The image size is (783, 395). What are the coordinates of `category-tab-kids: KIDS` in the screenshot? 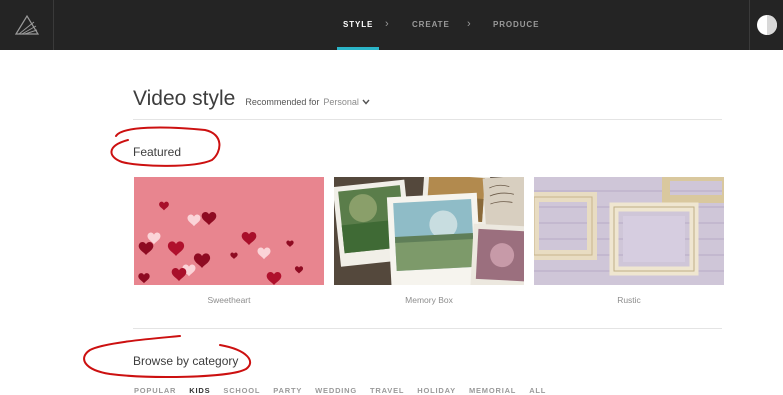 It's located at (199, 390).